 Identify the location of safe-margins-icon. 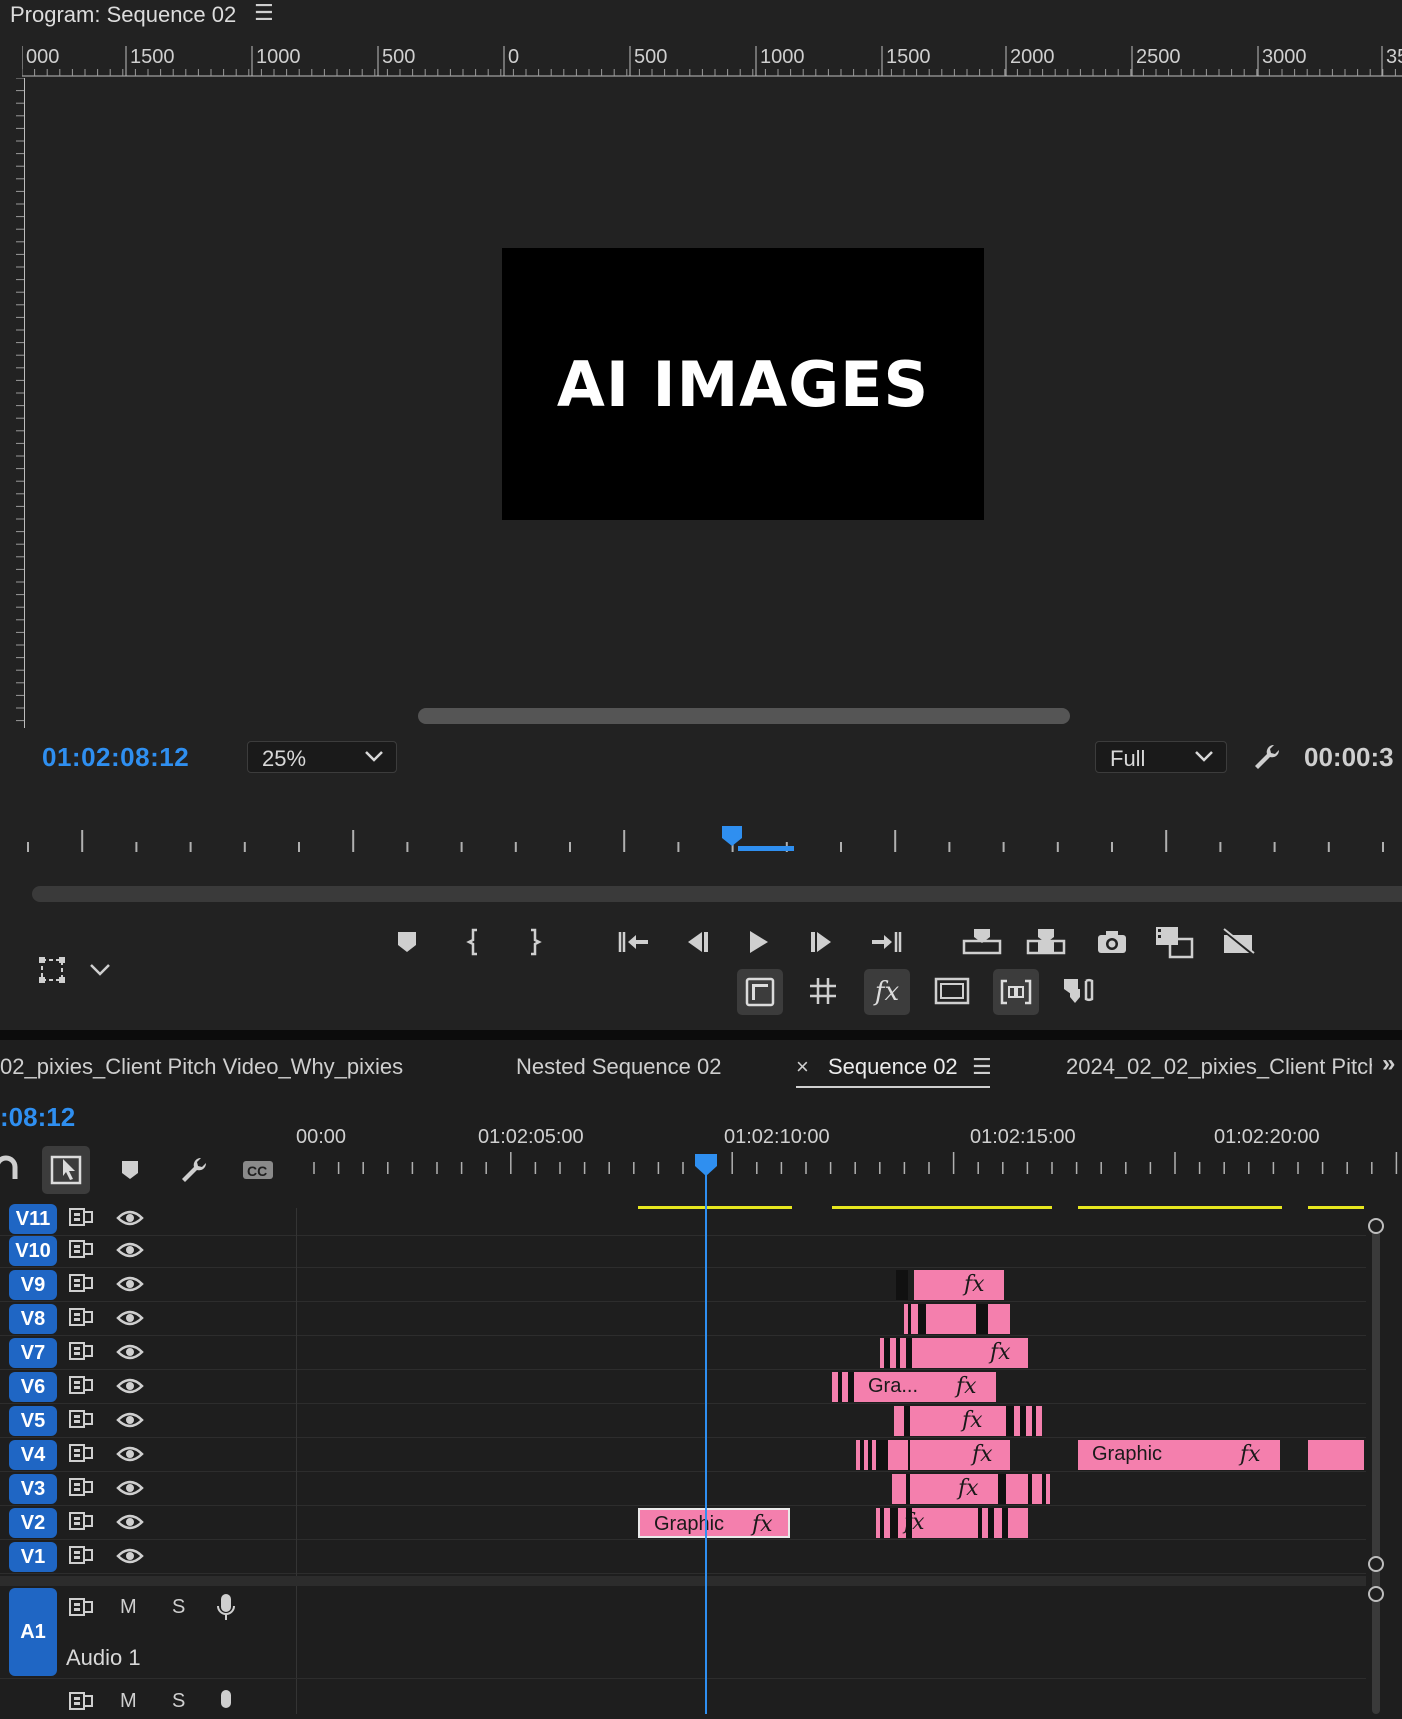
(760, 992).